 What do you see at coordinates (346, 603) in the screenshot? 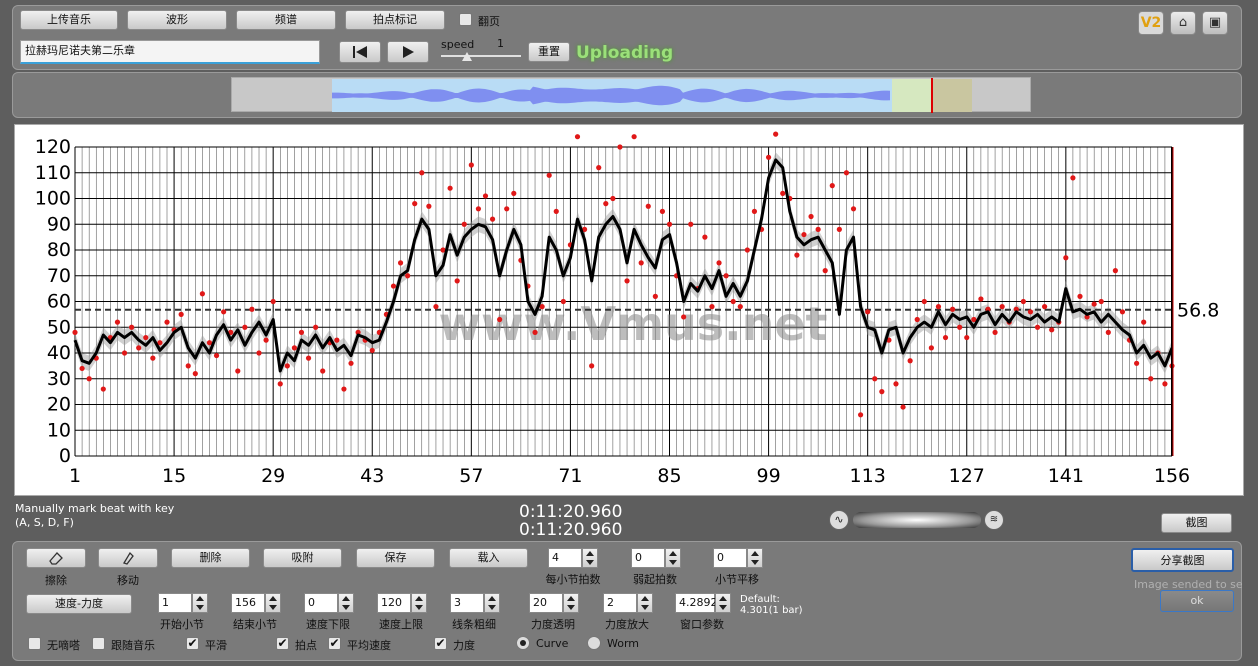
I see `tempo-min-arrows` at bounding box center [346, 603].